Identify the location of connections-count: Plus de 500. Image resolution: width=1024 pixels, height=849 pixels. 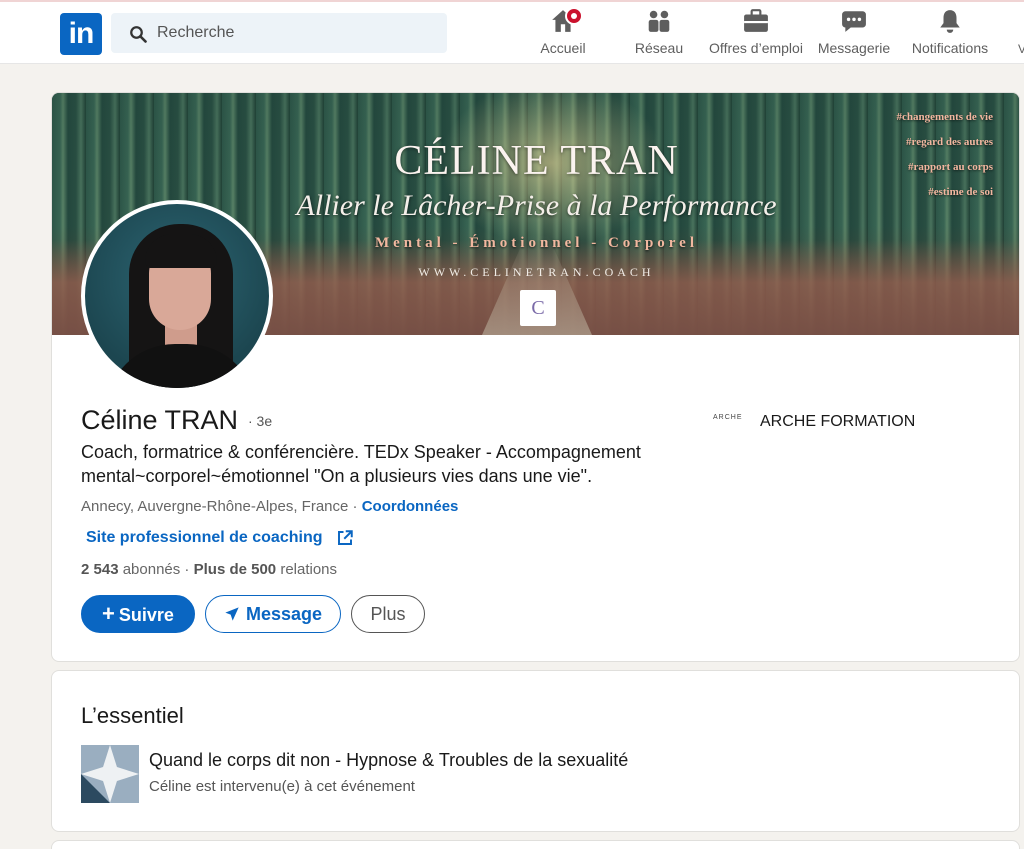
(235, 569).